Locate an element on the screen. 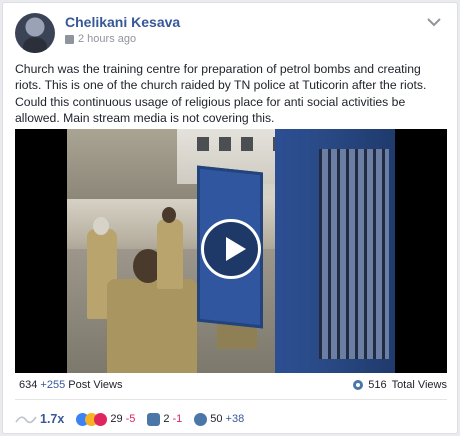 The image size is (460, 436). total-views: 516 Total Views is located at coordinates (400, 385).